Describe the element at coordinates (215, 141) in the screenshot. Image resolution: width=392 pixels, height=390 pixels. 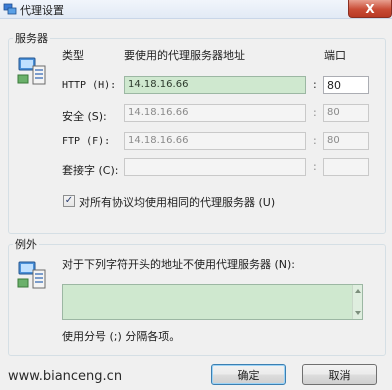
I see `ftp-address-field: 14.18.16.66` at that location.